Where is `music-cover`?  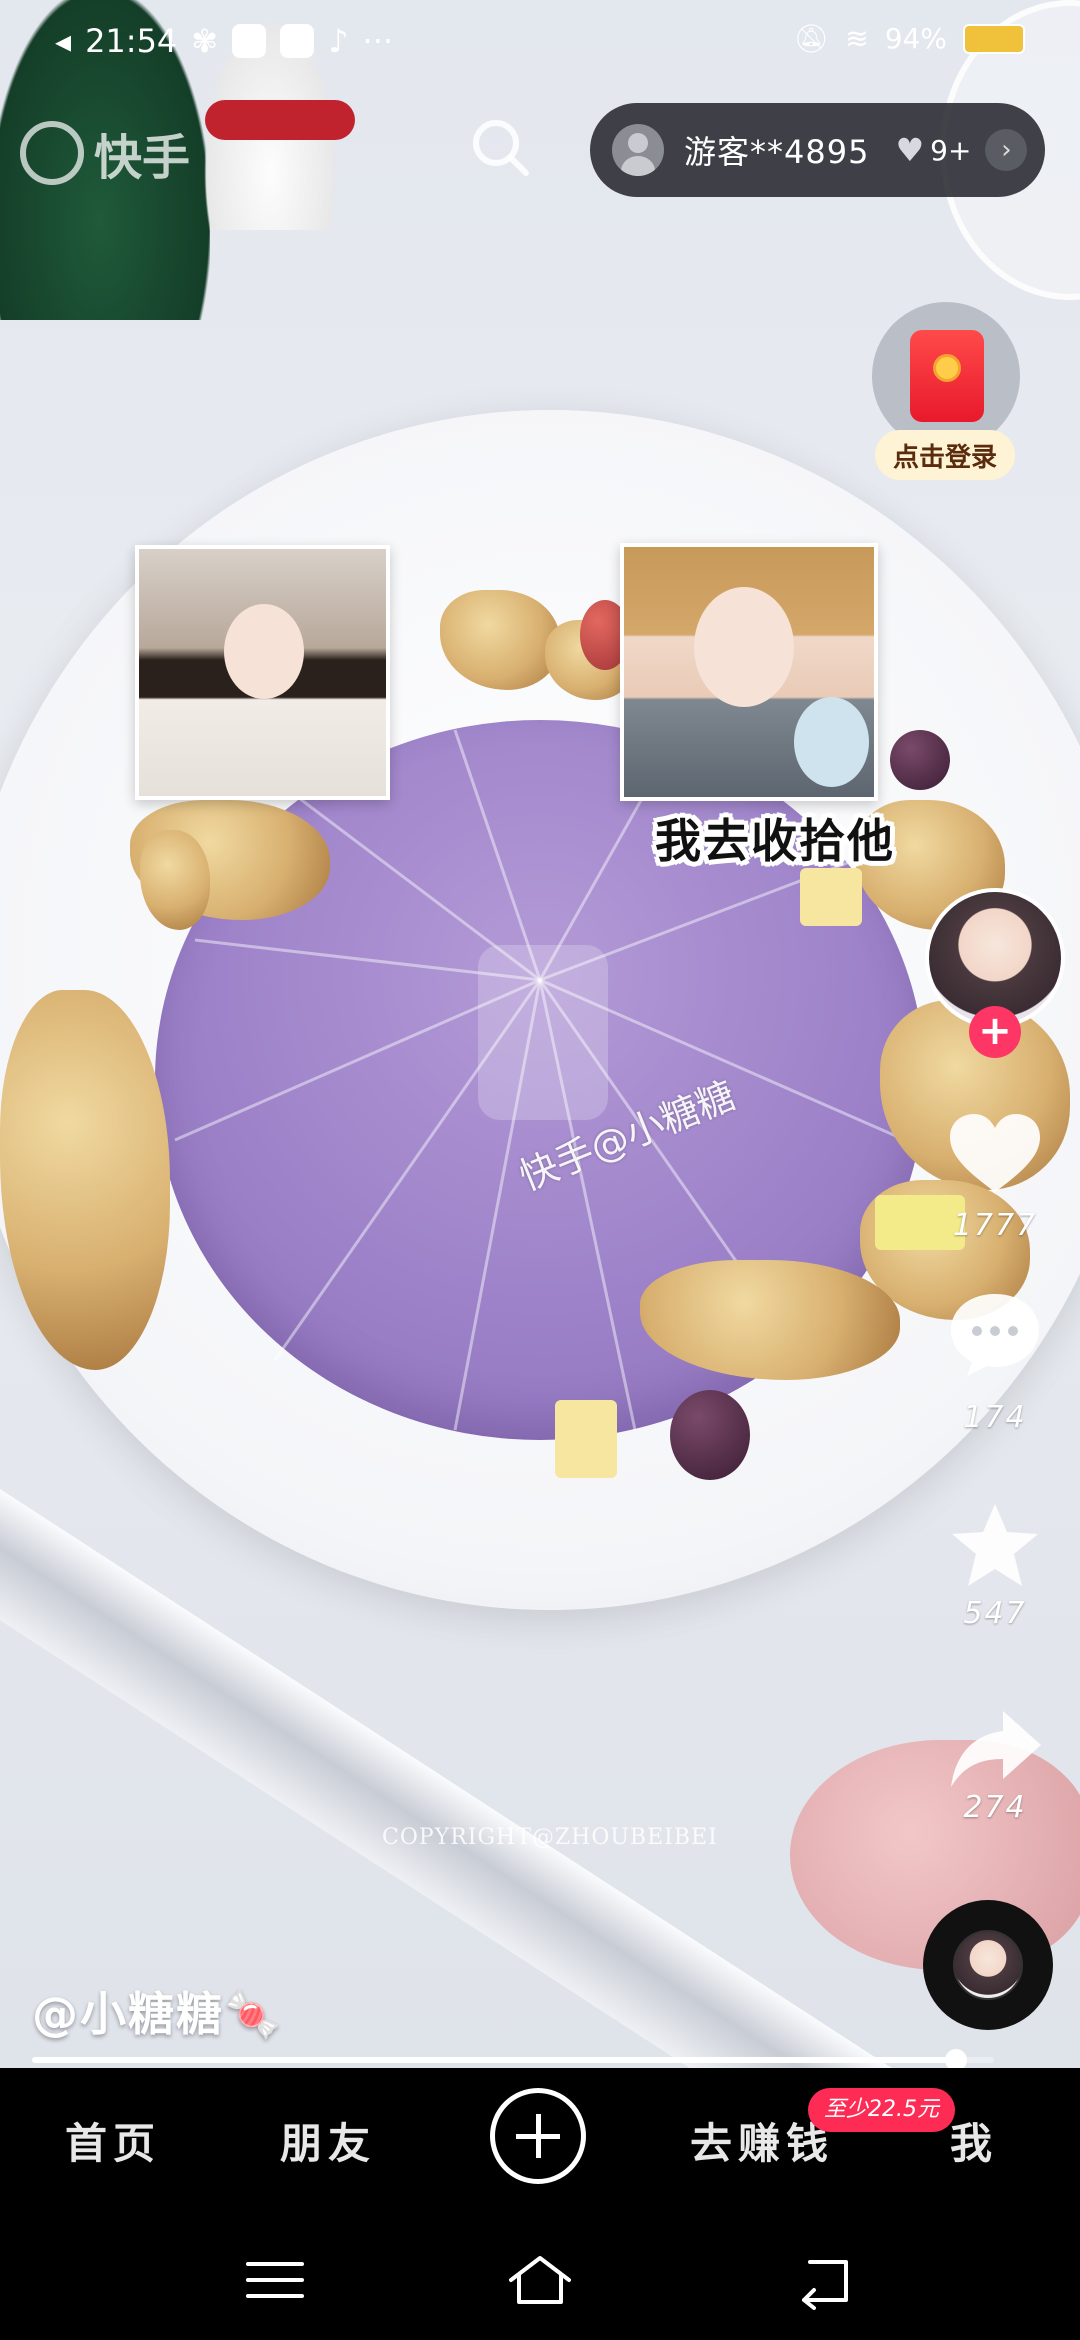
music-cover is located at coordinates (988, 1965).